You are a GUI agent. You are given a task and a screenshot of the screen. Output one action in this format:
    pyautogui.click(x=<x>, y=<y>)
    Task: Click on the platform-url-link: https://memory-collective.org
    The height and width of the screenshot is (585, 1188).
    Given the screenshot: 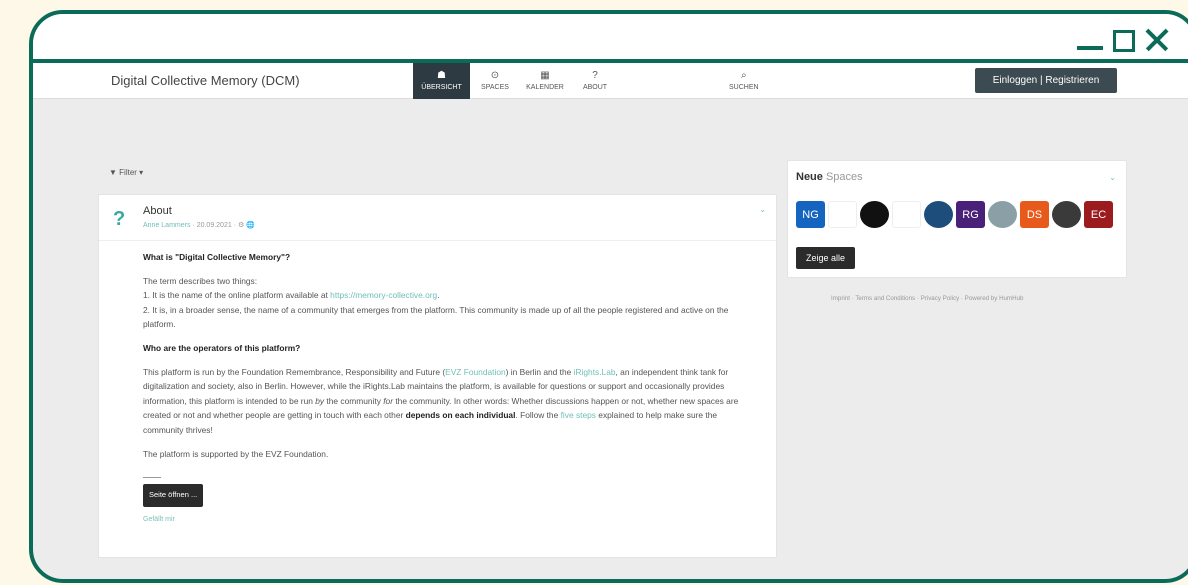 What is the action you would take?
    pyautogui.click(x=383, y=295)
    